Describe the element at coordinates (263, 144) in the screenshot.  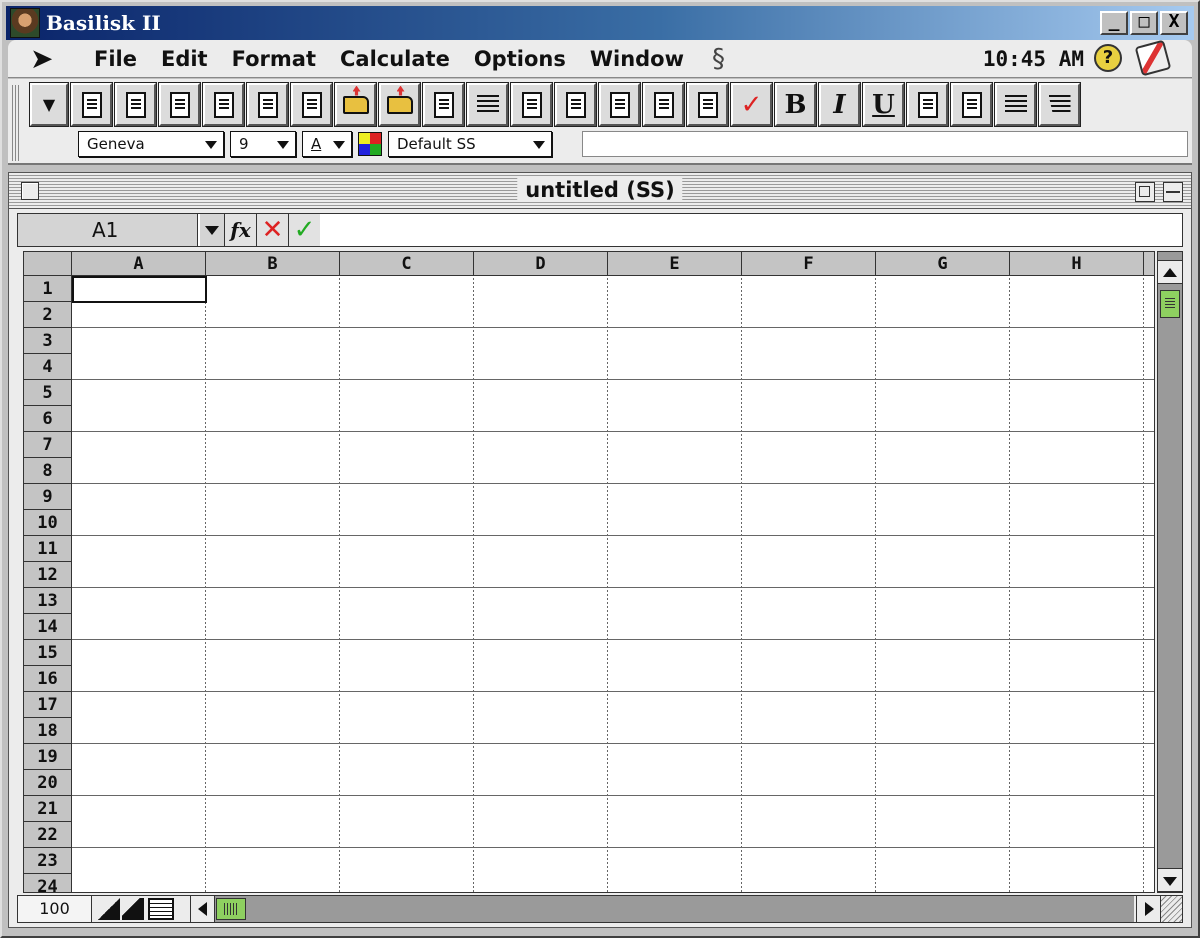
I see `size-popup: 9` at that location.